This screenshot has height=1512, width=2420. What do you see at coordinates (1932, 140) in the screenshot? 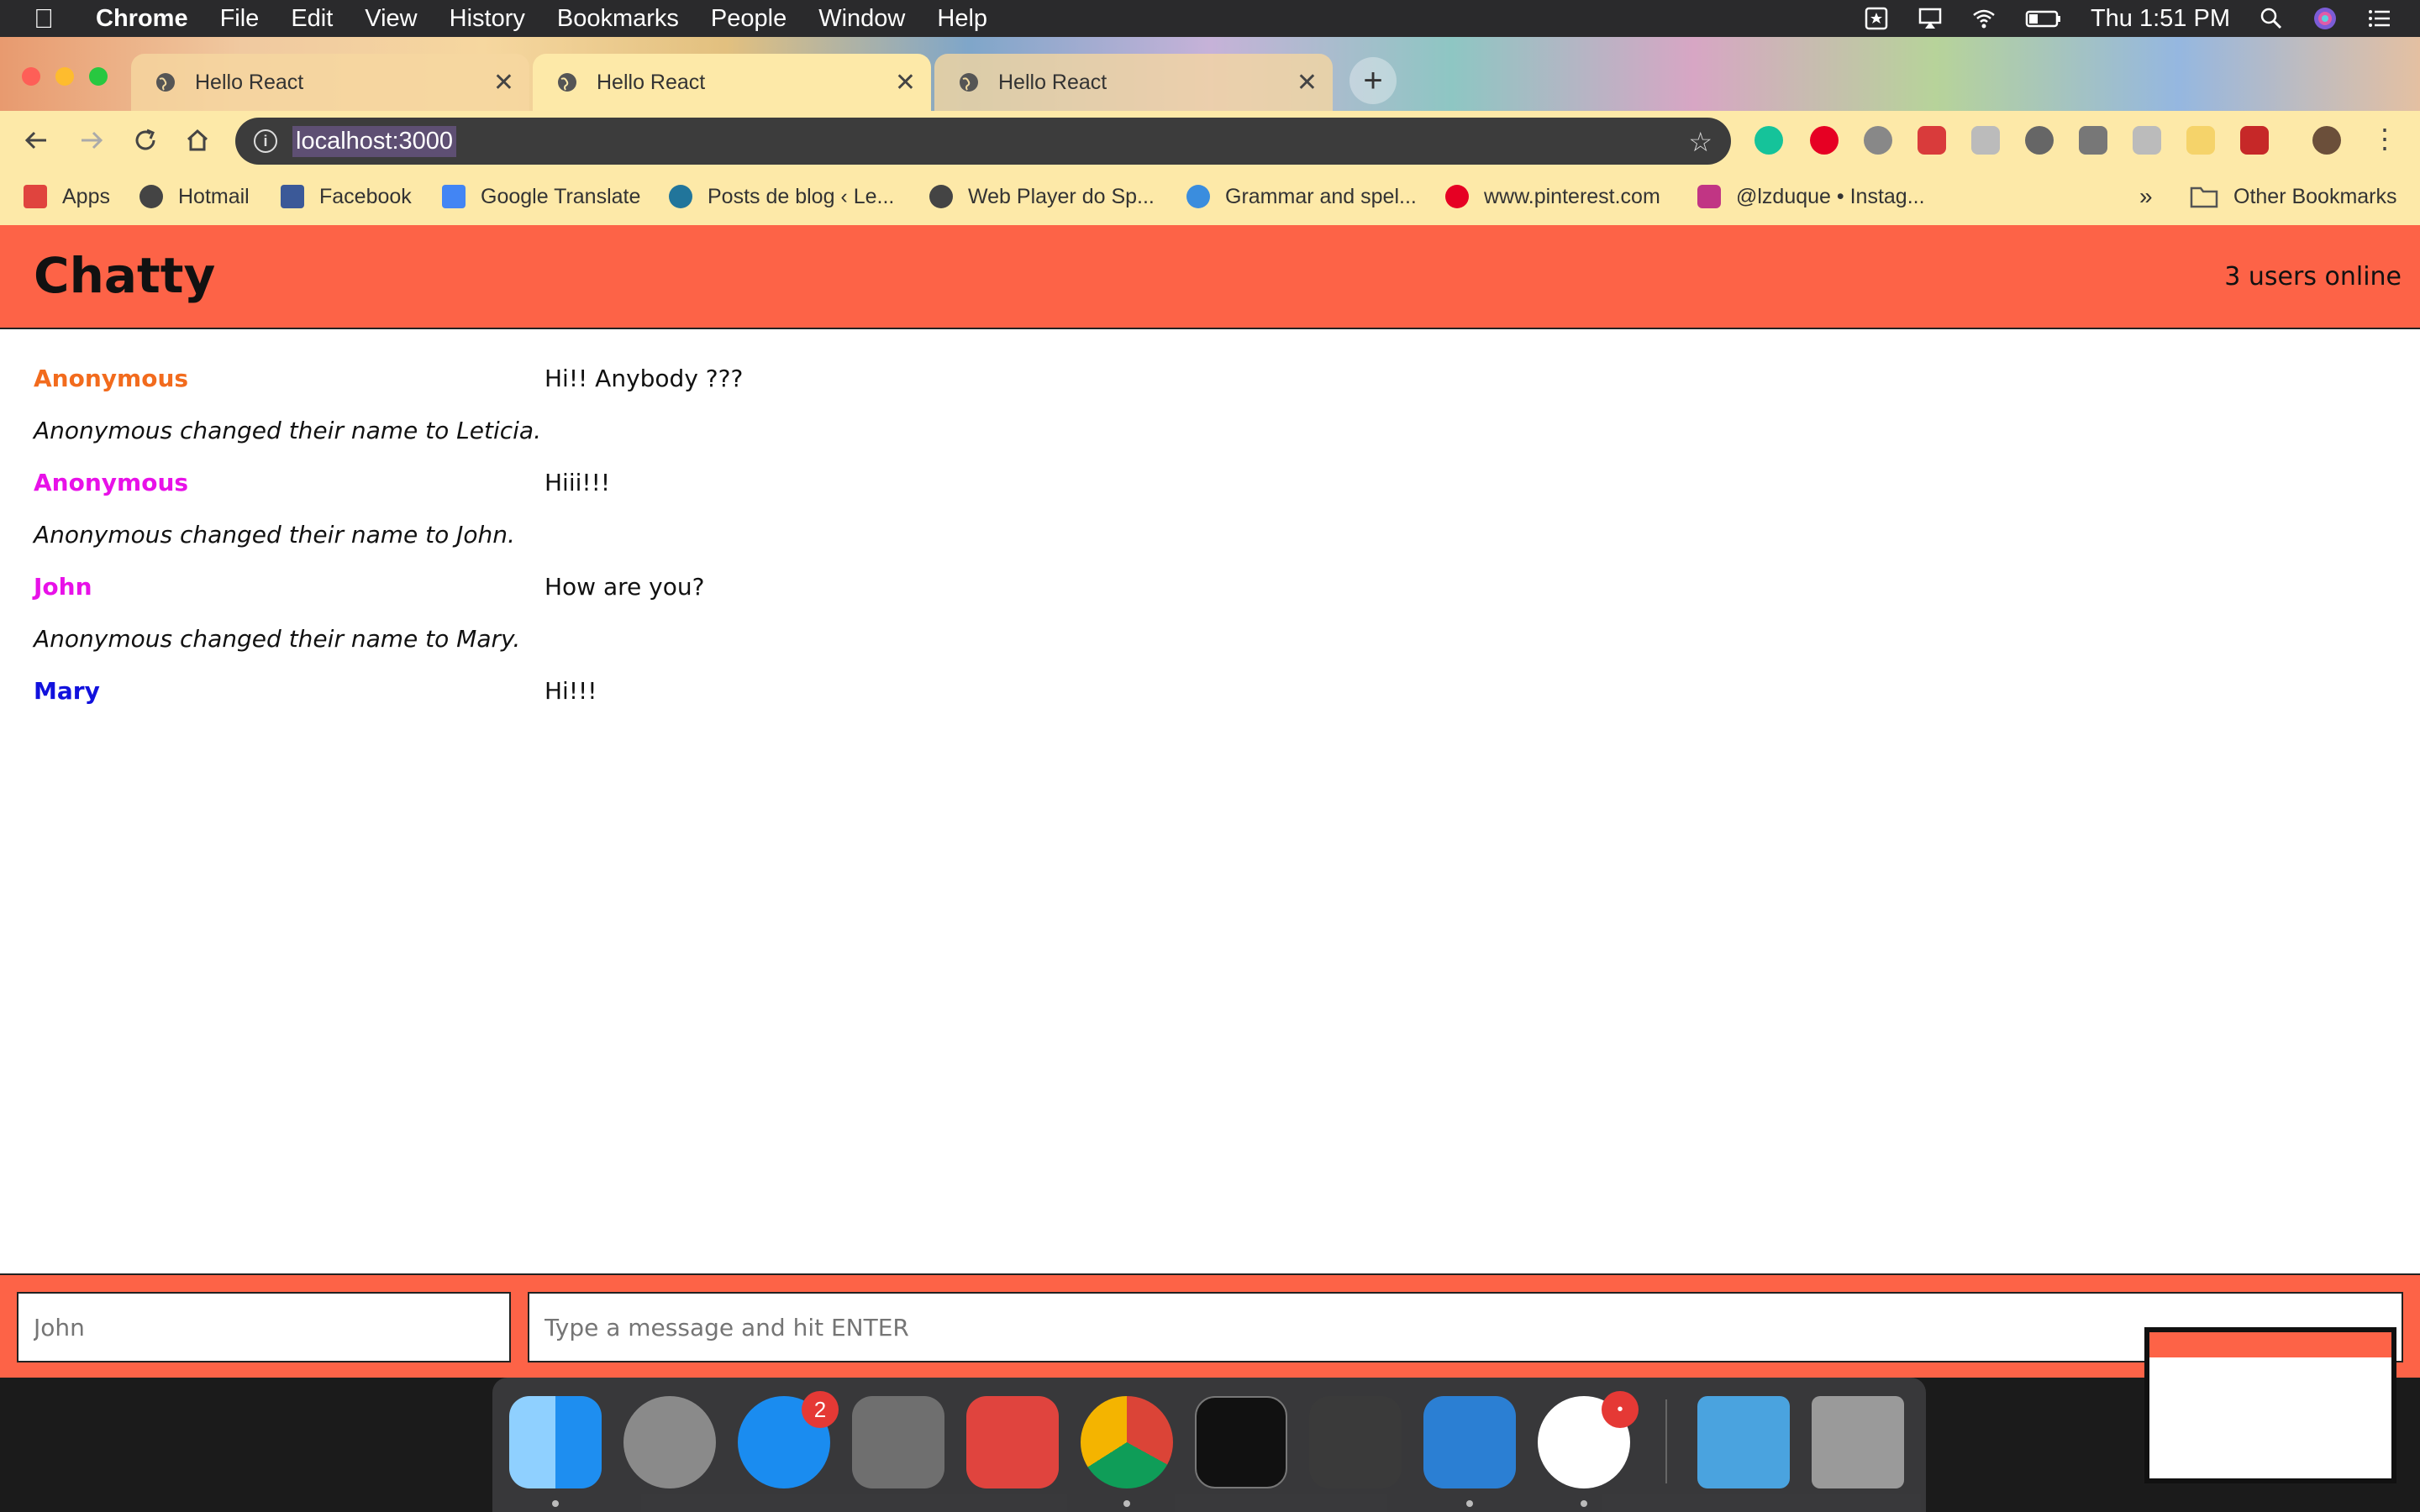
I see `bookmark-extension-icon` at bounding box center [1932, 140].